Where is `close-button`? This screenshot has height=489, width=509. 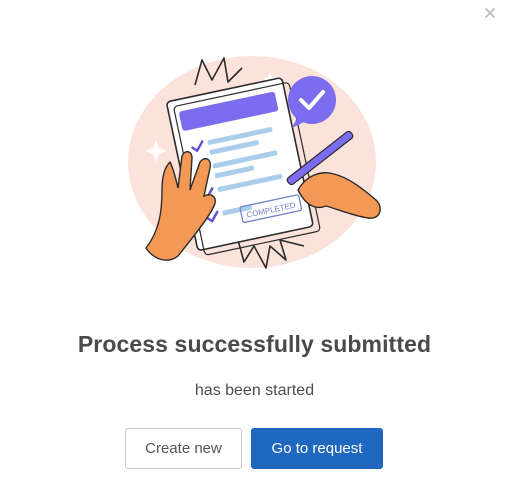
close-button is located at coordinates (490, 13).